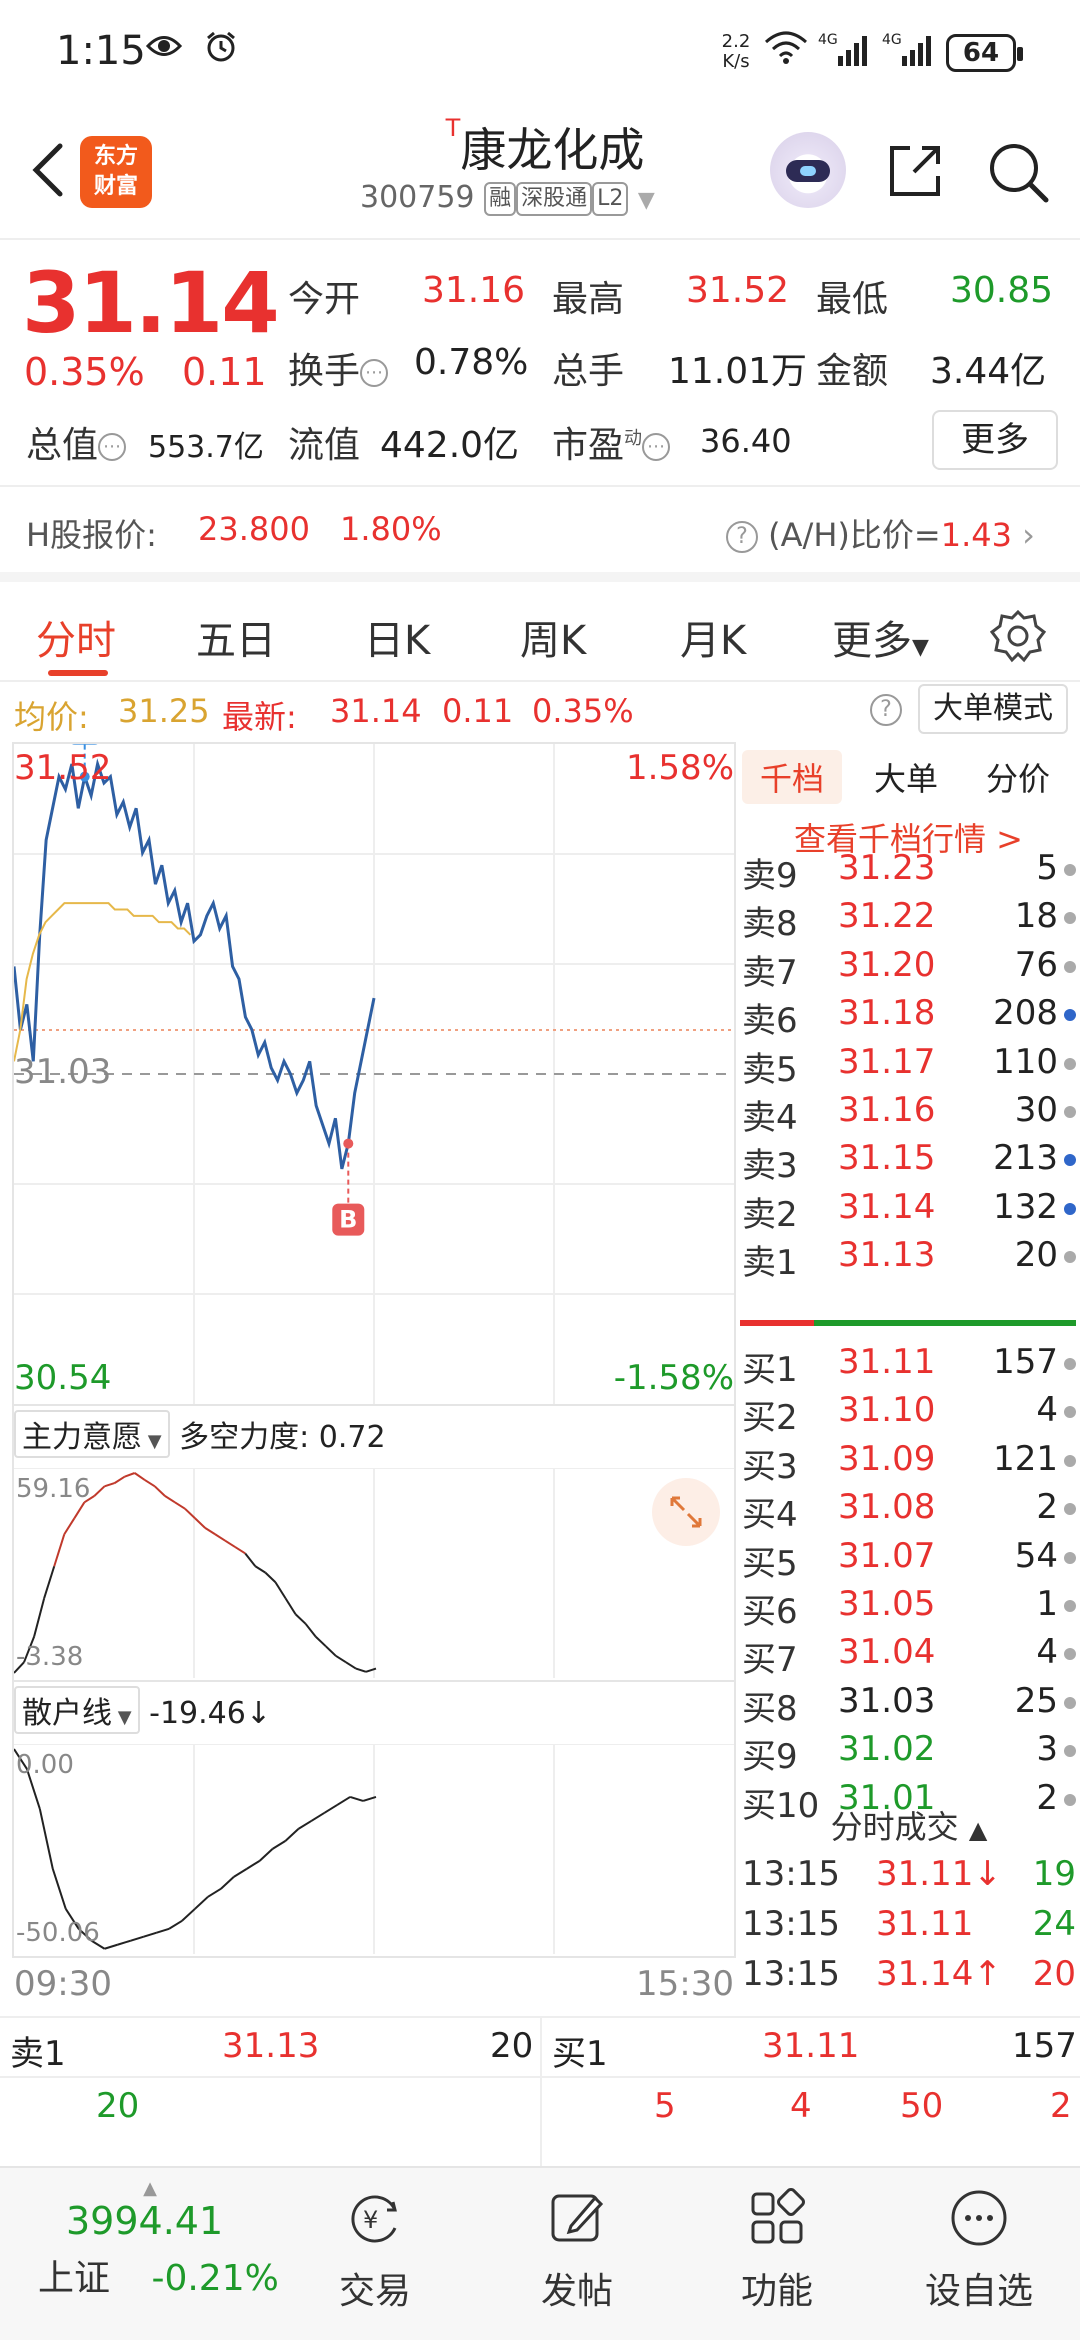  I want to click on ask-price: 31.14, so click(887, 1206).